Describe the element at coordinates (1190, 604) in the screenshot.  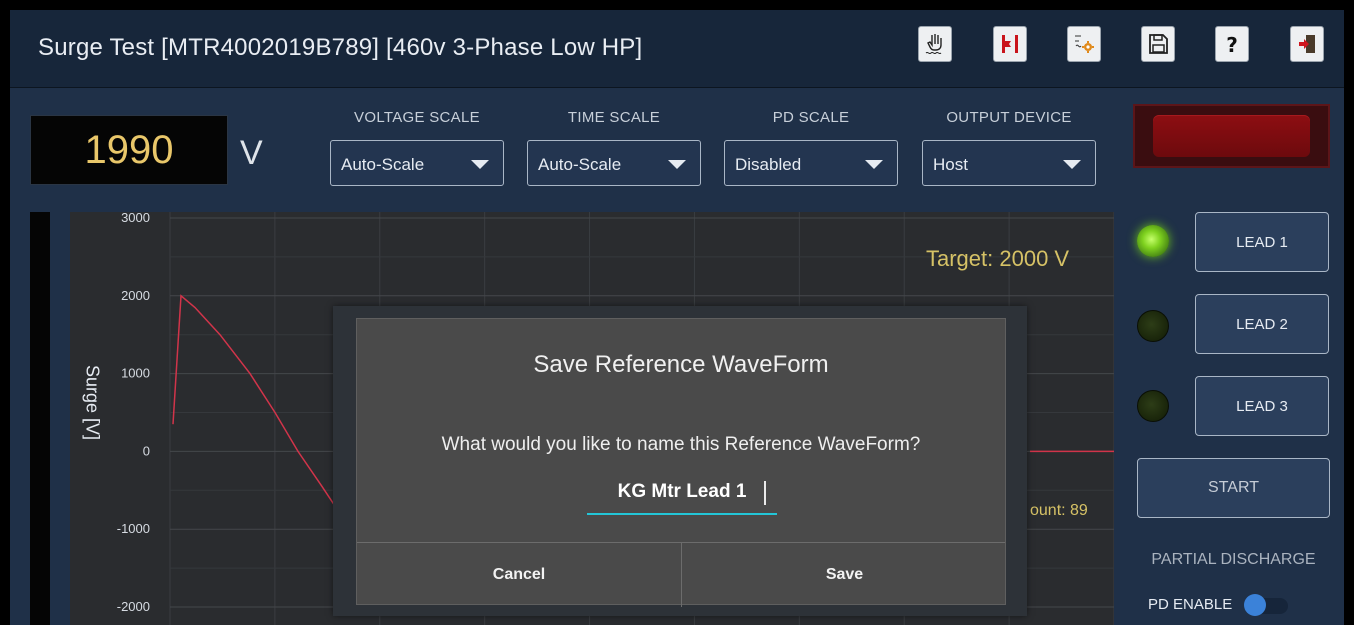
I see `pd-enable-label: PD ENABLE` at that location.